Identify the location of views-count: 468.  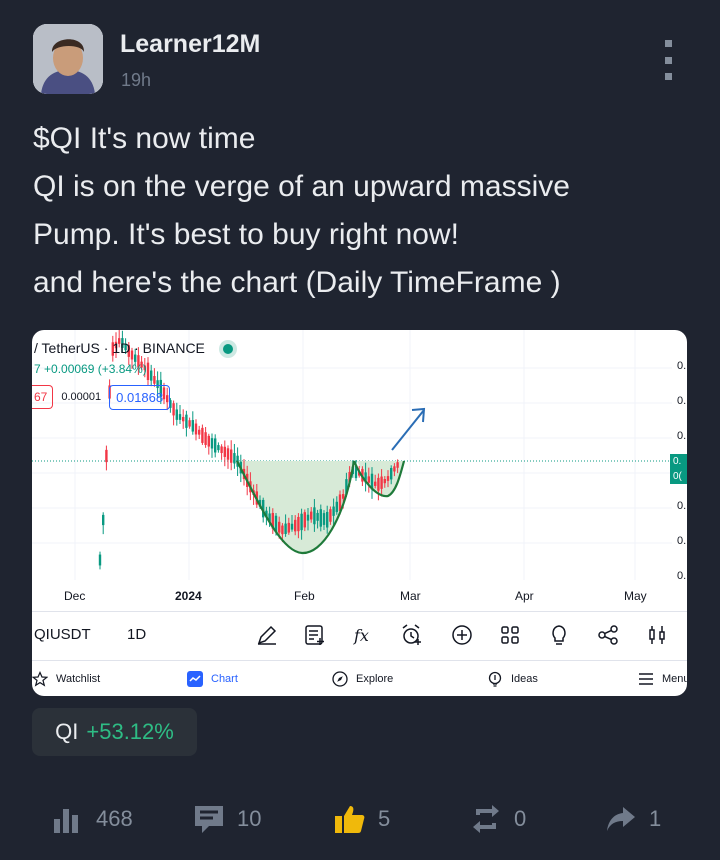
(114, 818).